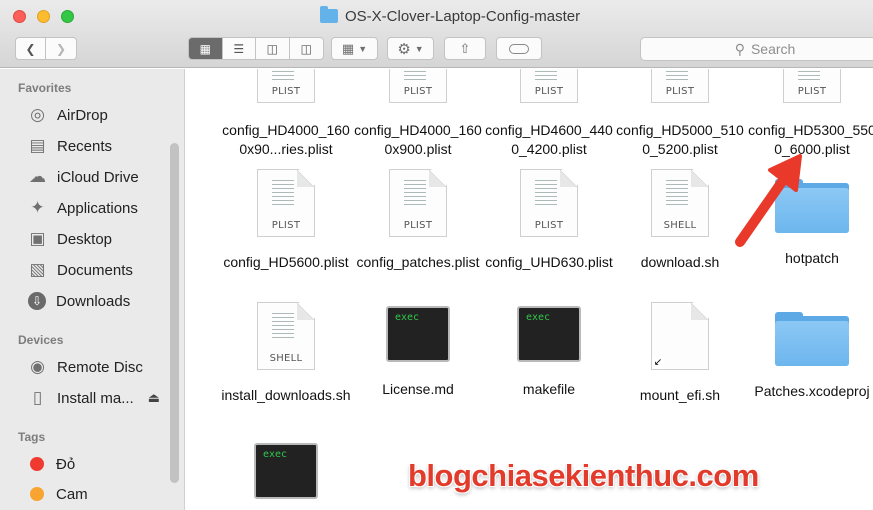 Image resolution: width=873 pixels, height=510 pixels. What do you see at coordinates (680, 336) in the screenshot?
I see `alias-file-icon: ↙` at bounding box center [680, 336].